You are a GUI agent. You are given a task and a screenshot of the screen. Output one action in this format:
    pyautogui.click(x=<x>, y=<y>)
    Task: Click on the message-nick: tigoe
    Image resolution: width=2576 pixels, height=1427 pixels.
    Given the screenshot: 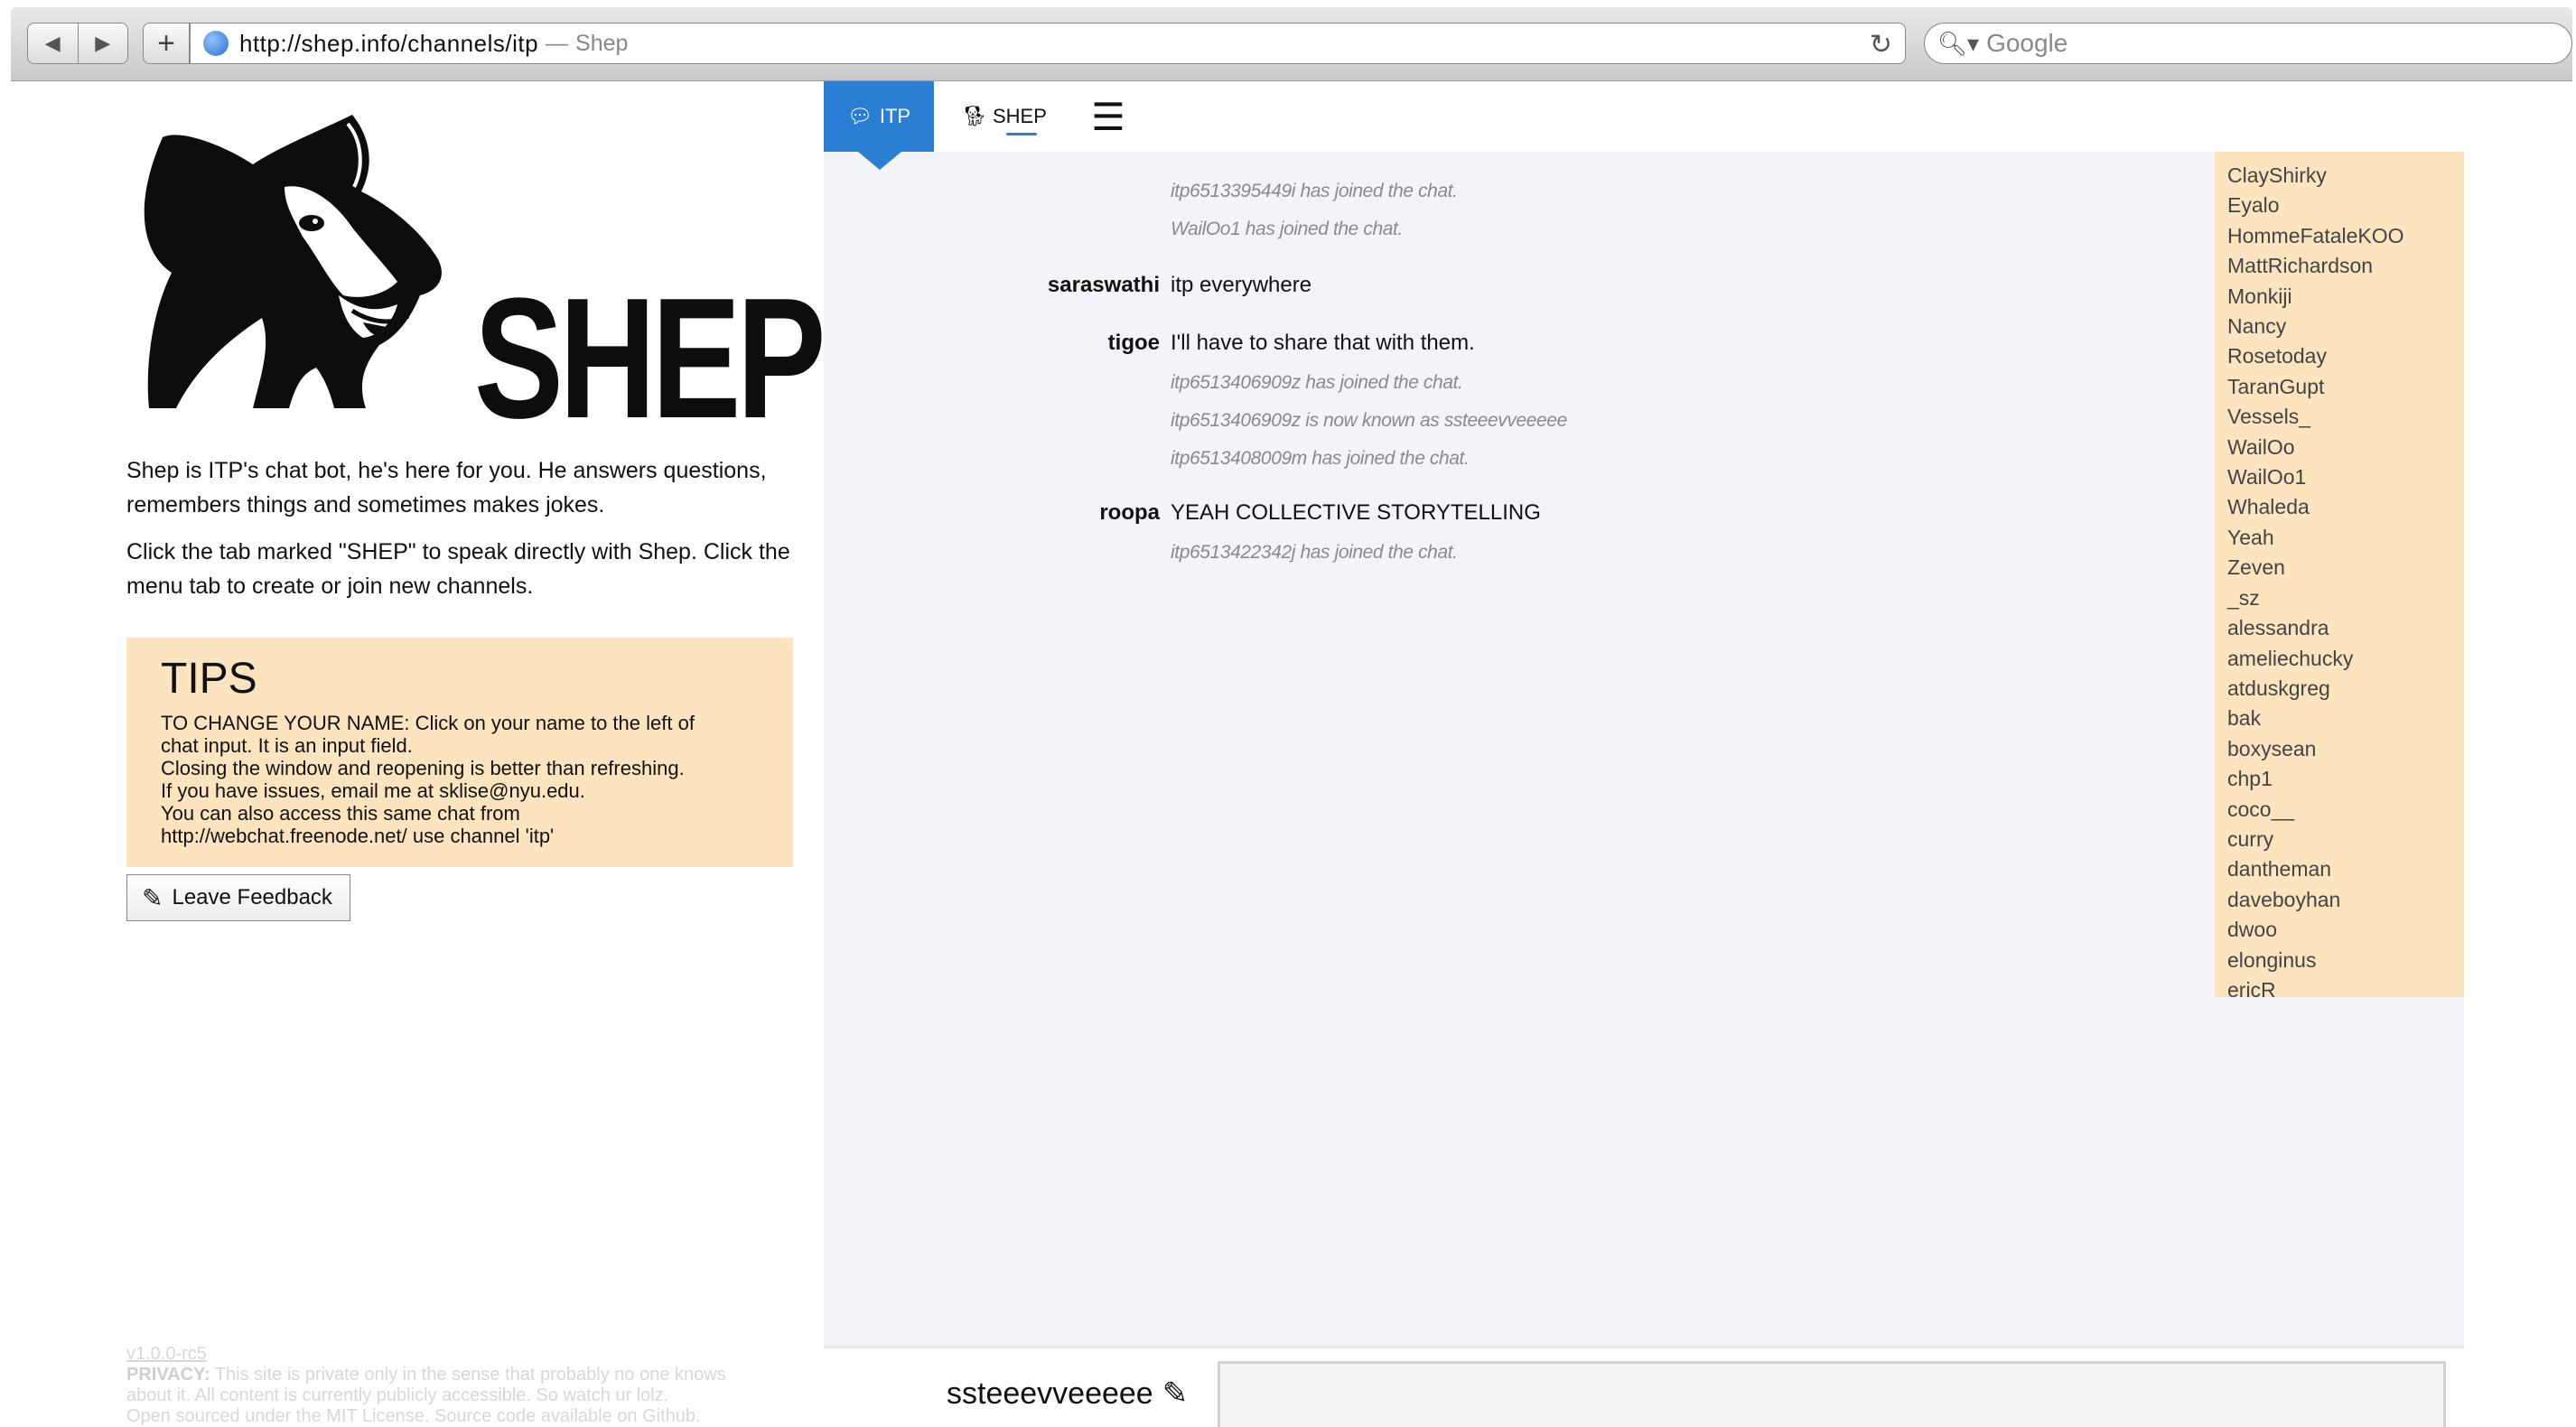 What is the action you would take?
    pyautogui.click(x=1134, y=343)
    